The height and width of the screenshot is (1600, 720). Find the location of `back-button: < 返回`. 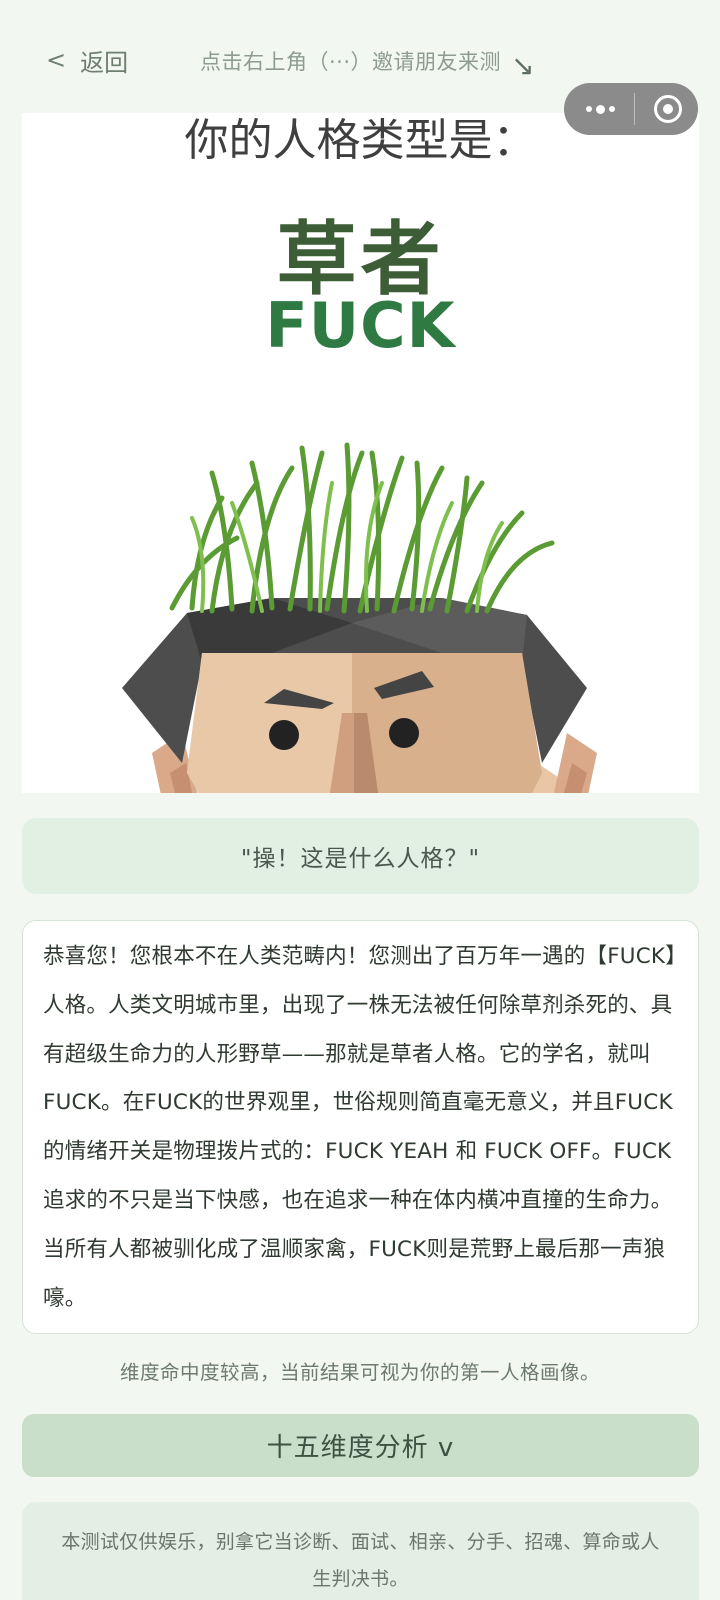

back-button: < 返回 is located at coordinates (87, 60).